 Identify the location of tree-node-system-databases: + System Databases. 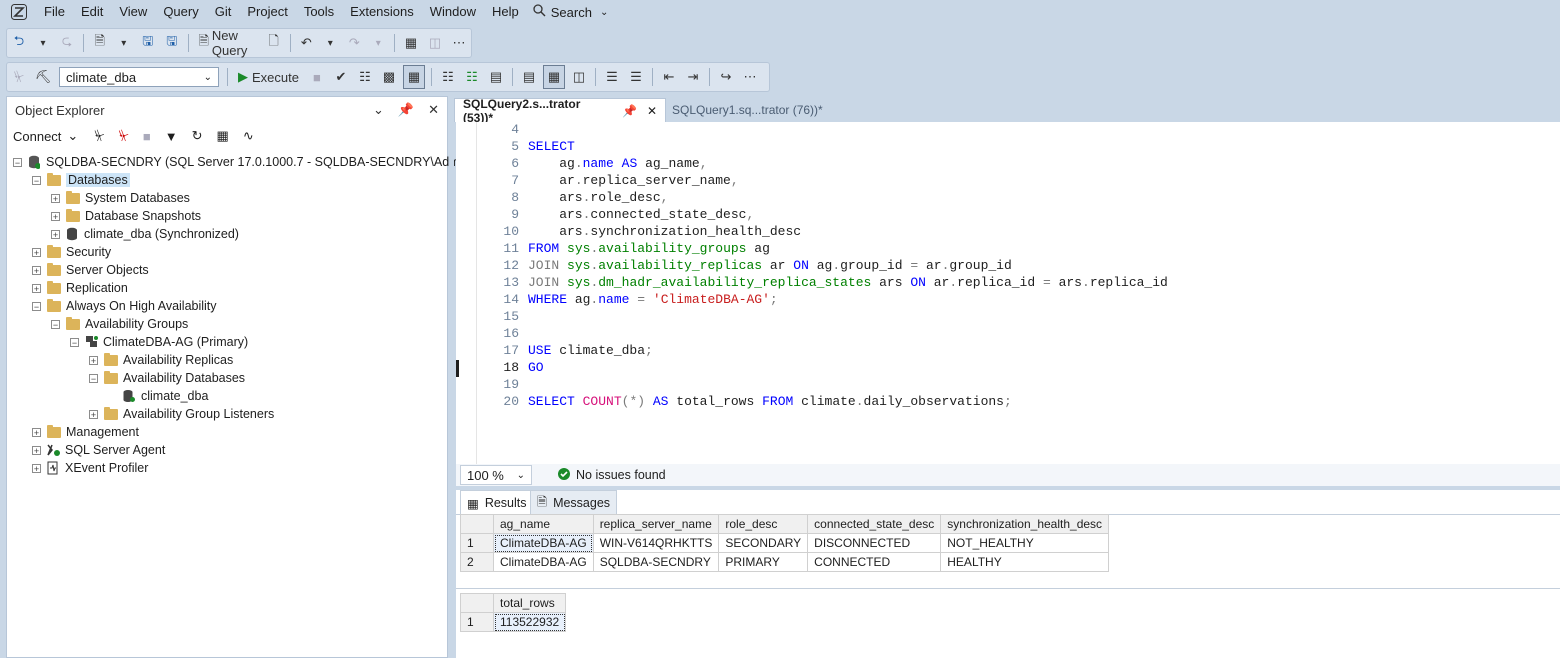
(120, 198).